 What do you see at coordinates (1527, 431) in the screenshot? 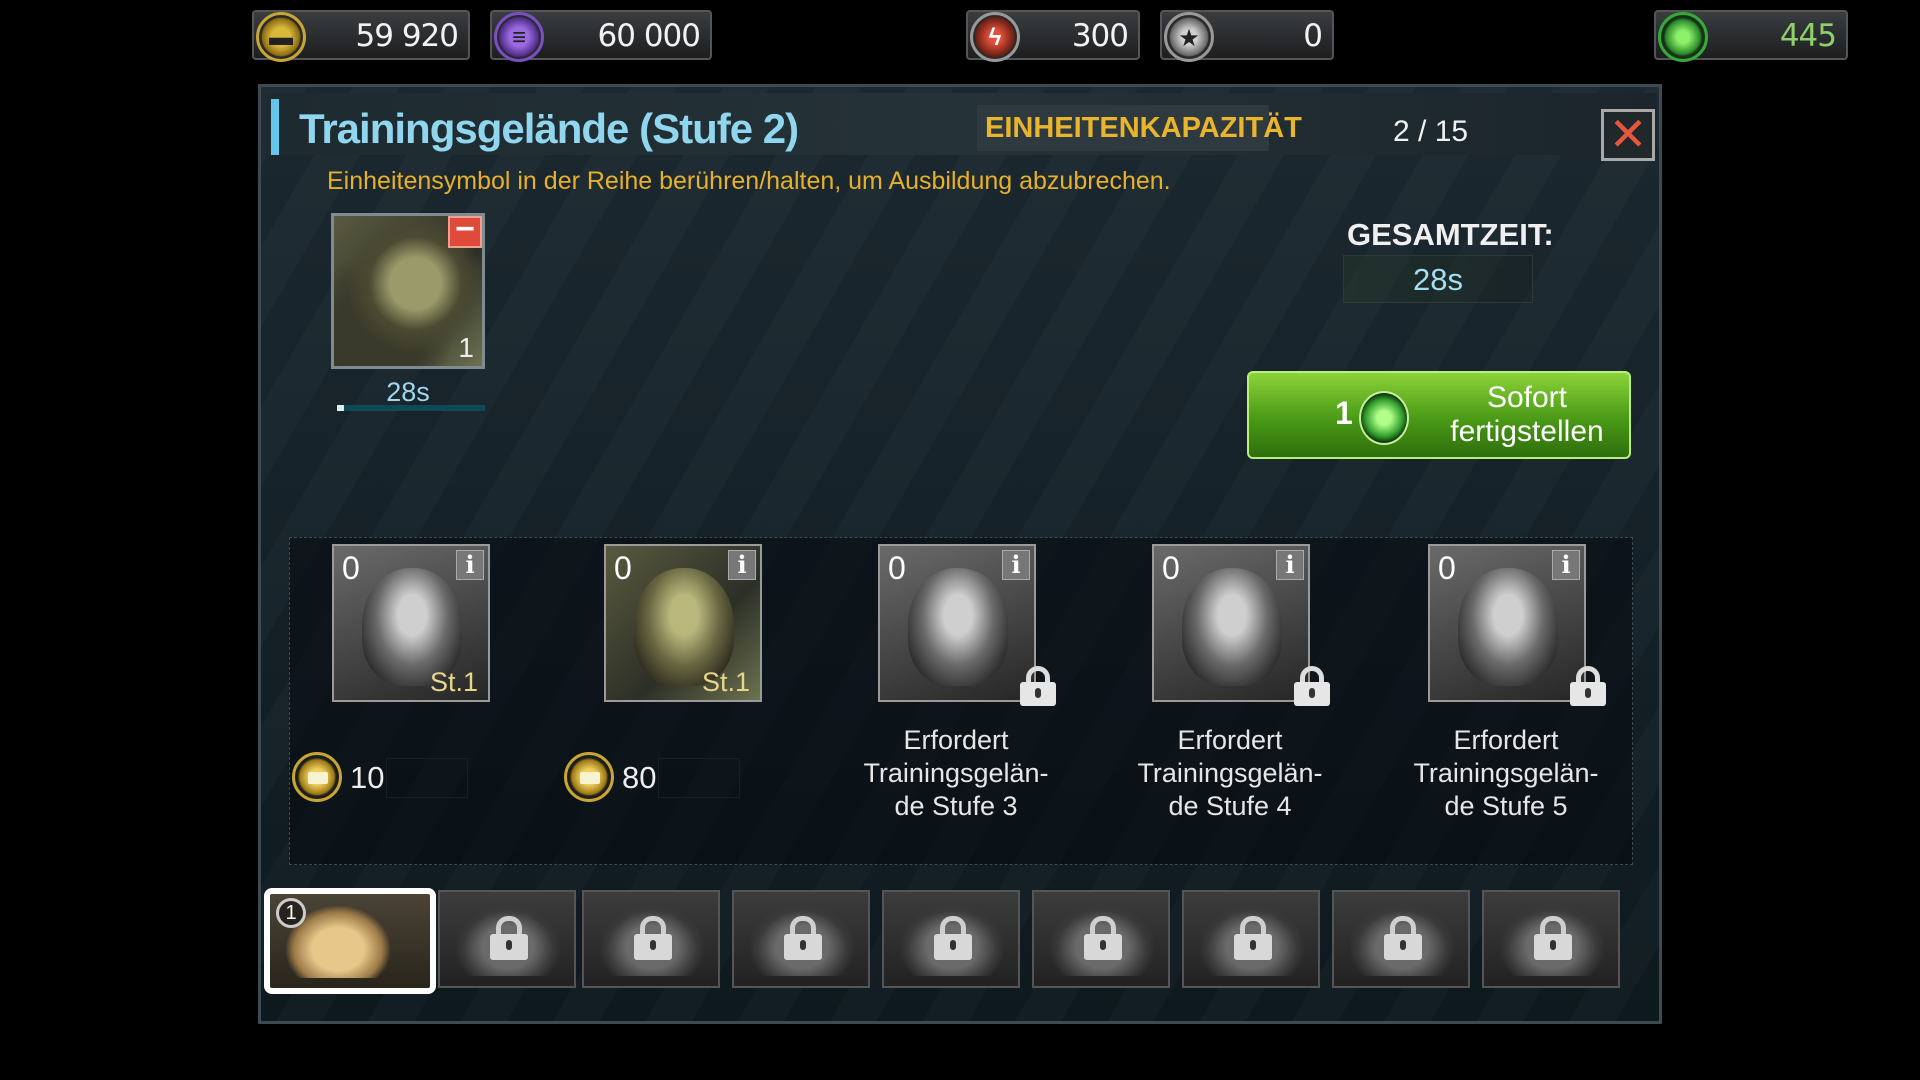
I see `finish-label-line2: fertigstellen` at bounding box center [1527, 431].